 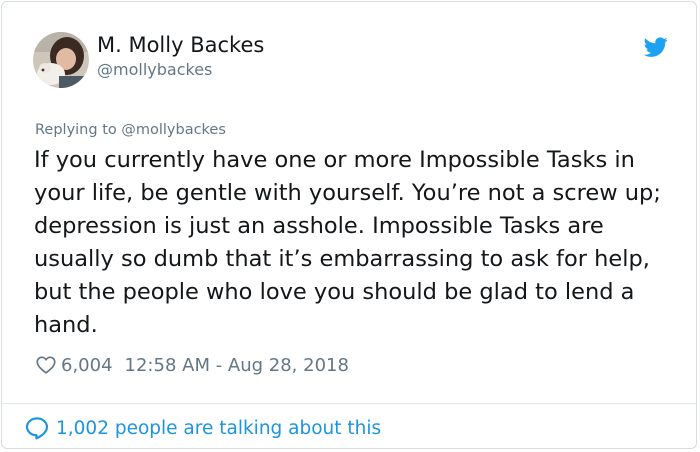 I want to click on tweet-meta: 6,004 12:58 AM - Aug 28, 2018, so click(x=192, y=365).